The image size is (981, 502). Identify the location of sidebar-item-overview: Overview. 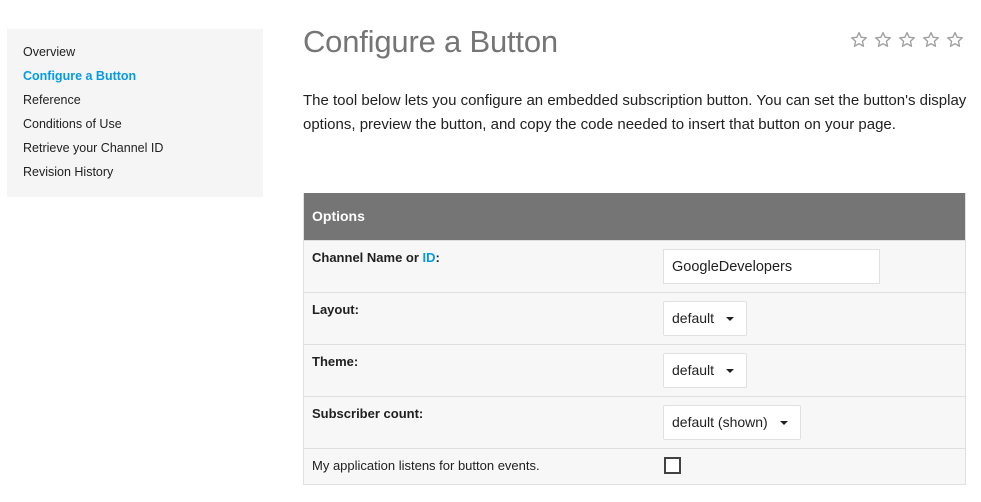
(135, 55).